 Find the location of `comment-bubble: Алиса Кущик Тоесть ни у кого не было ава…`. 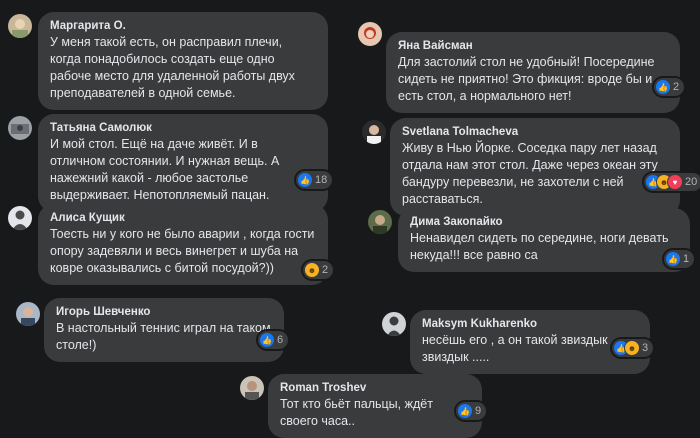

comment-bubble: Алиса Кущик Тоесть ни у кого не было ава… is located at coordinates (183, 244).